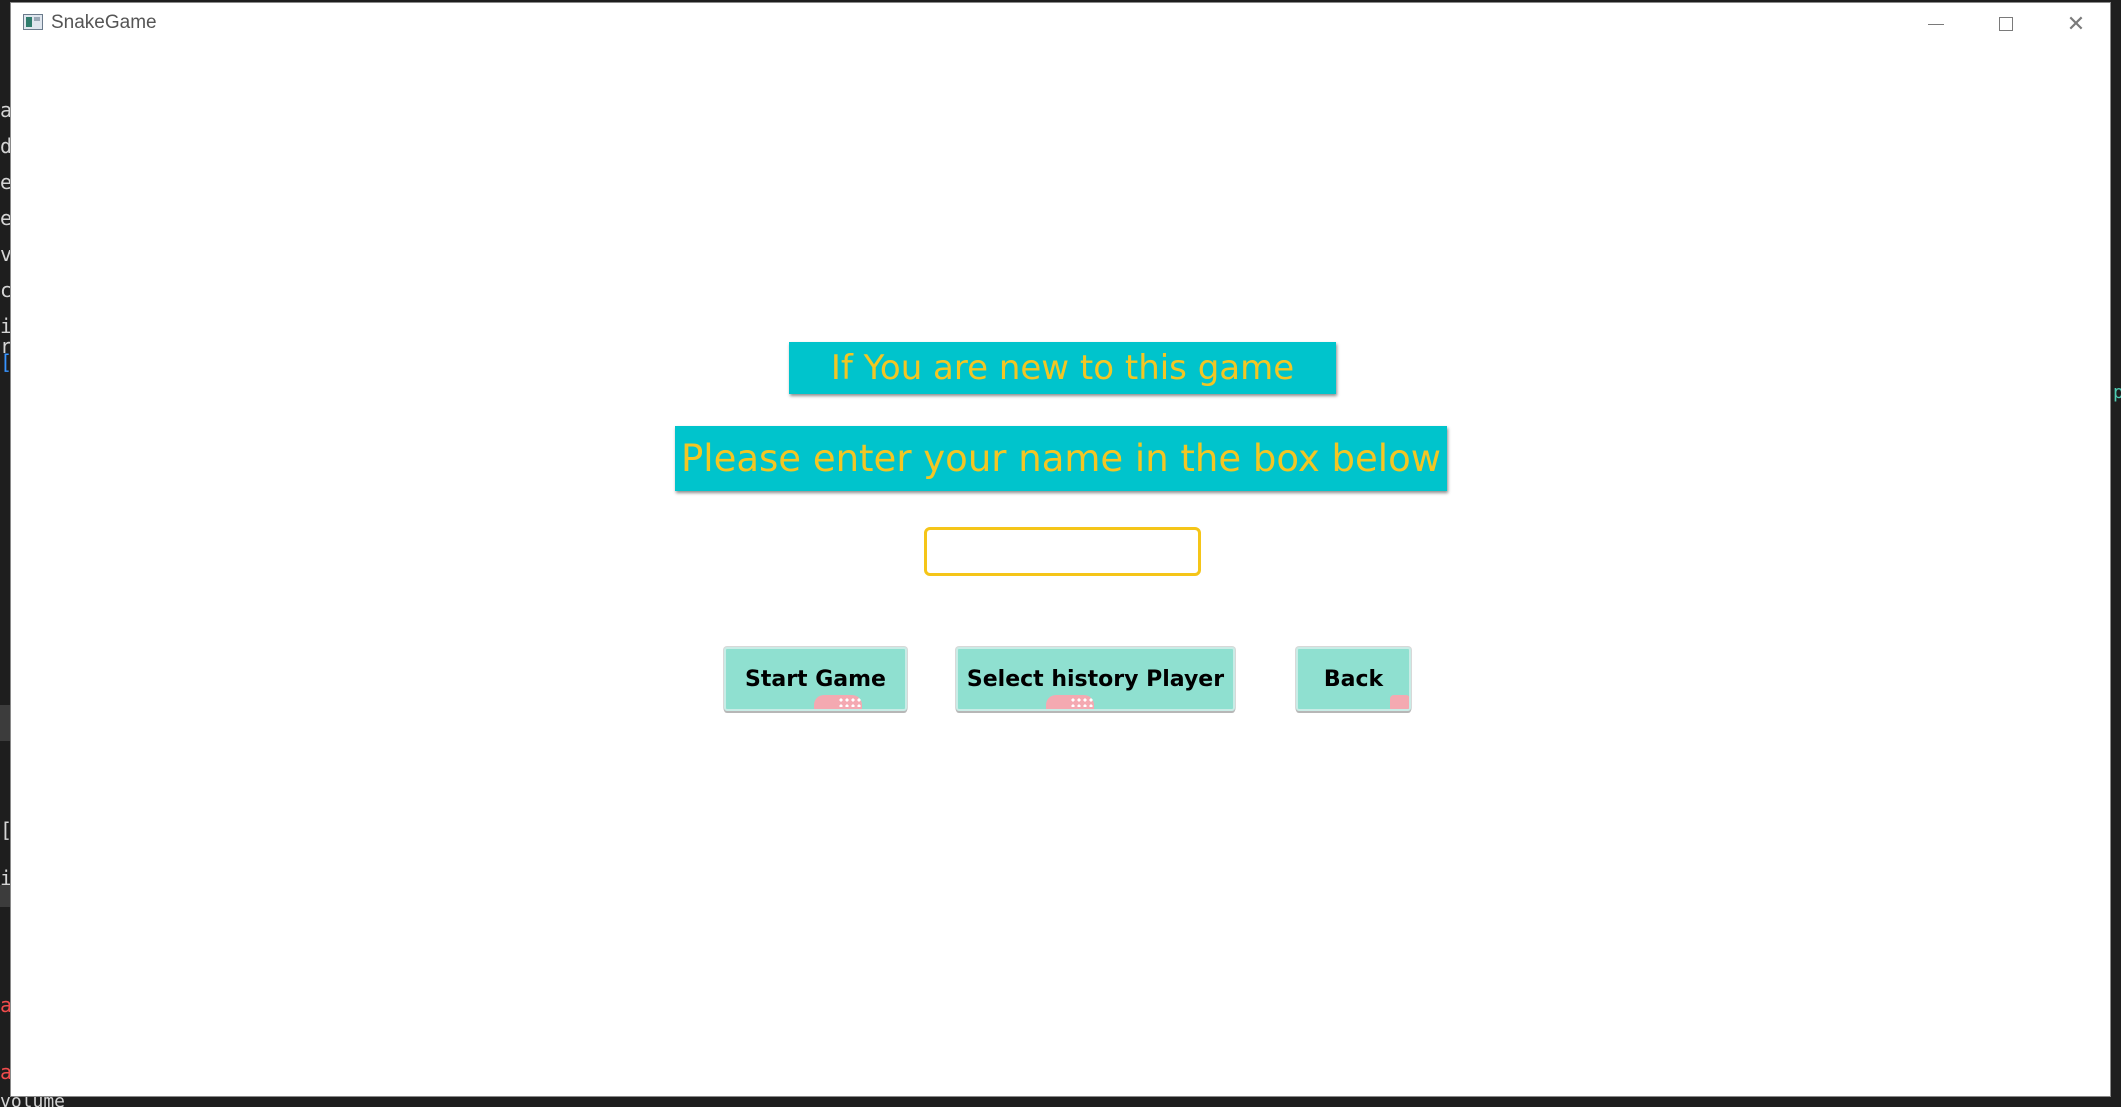  I want to click on select-history-player-label: Select history Player, so click(1095, 679).